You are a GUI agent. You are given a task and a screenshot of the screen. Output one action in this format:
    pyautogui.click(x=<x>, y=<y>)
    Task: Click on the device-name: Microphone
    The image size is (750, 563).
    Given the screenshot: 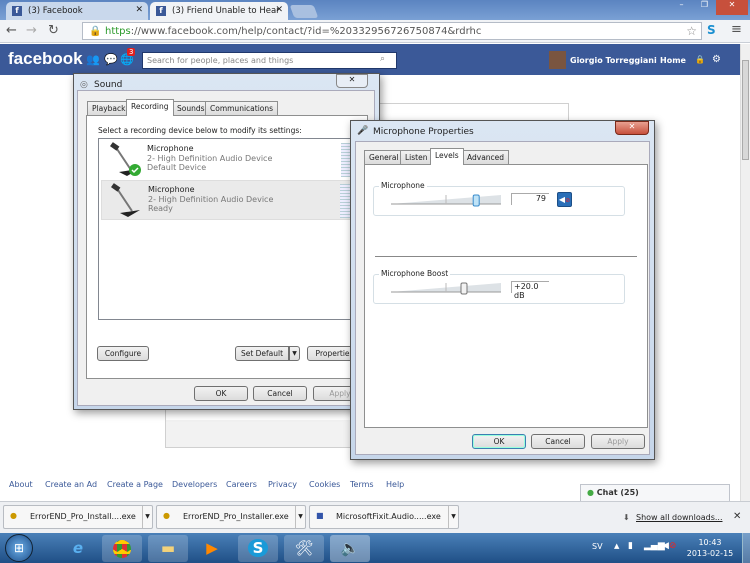 What is the action you would take?
    pyautogui.click(x=170, y=148)
    